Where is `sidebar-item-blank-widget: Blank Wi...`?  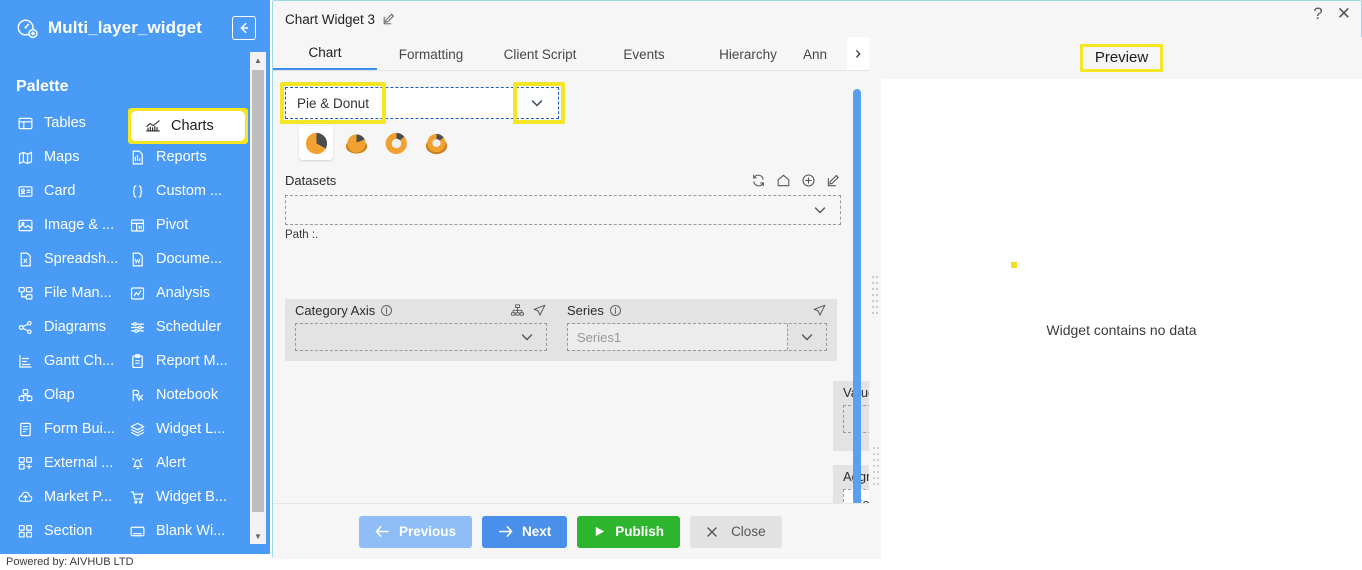 sidebar-item-blank-widget: Blank Wi... is located at coordinates (184, 531).